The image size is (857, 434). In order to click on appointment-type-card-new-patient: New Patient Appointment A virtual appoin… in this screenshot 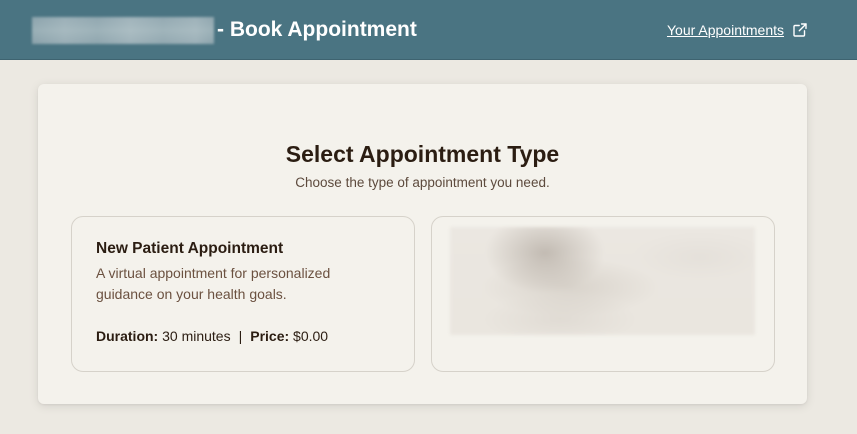, I will do `click(243, 294)`.